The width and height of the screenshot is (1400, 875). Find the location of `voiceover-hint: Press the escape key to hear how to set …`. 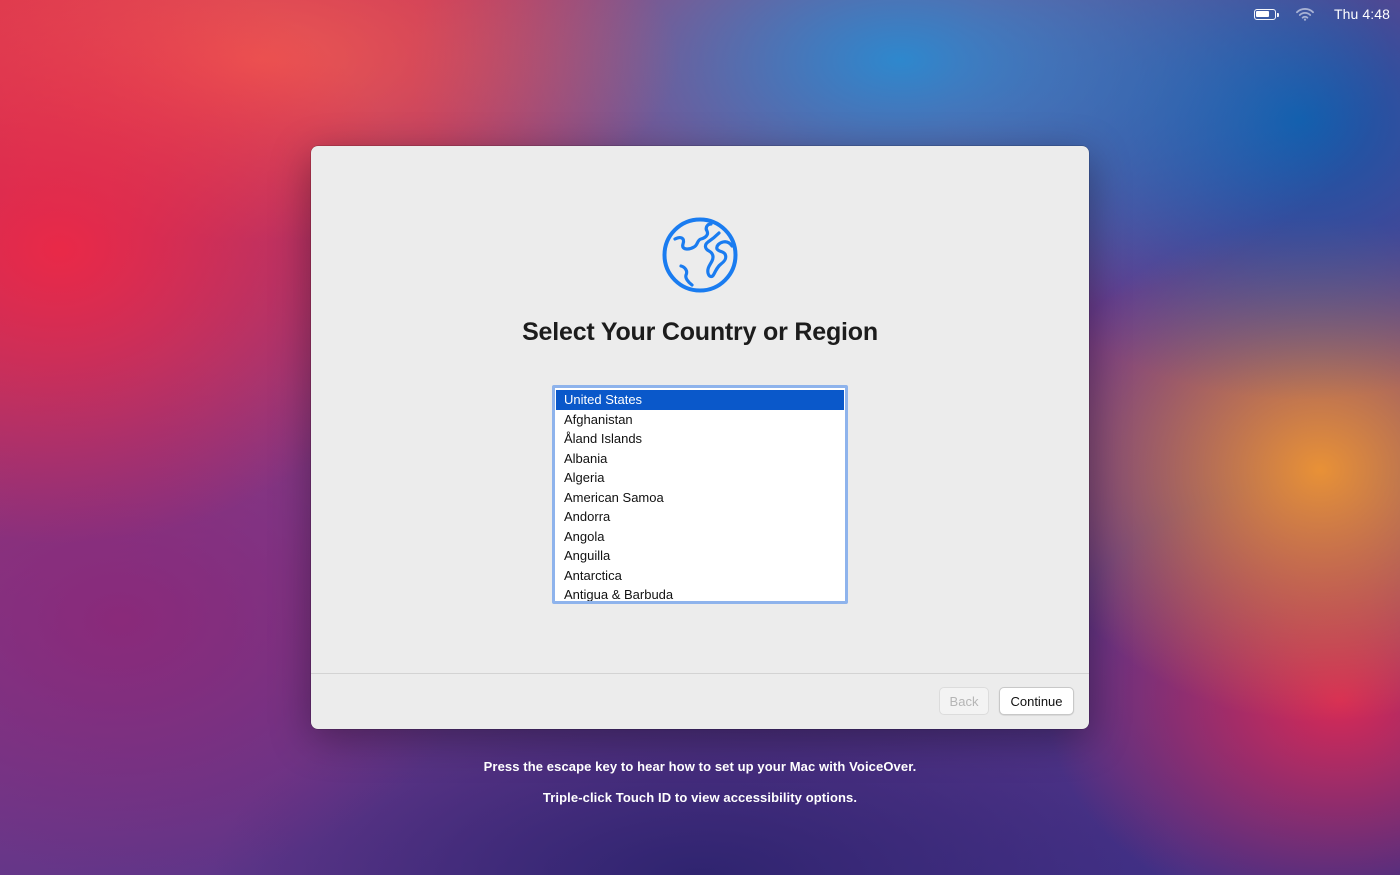

voiceover-hint: Press the escape key to hear how to set … is located at coordinates (700, 766).